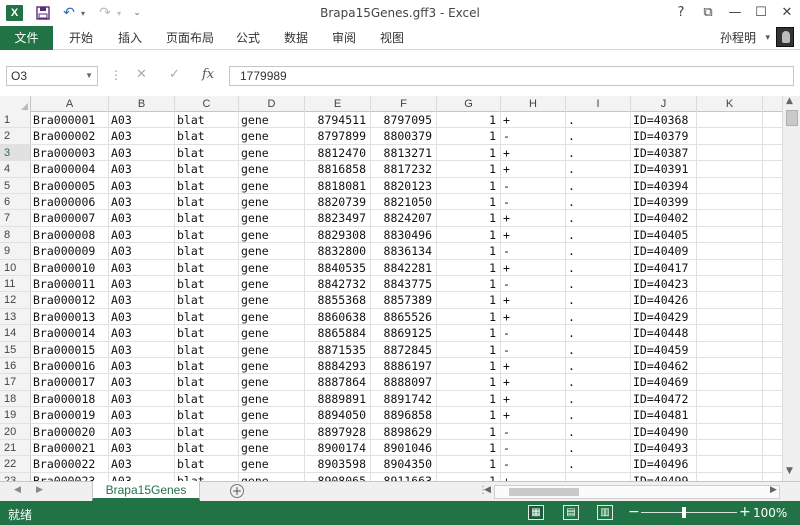  Describe the element at coordinates (404, 431) in the screenshot. I see `cell-f: 8898629` at that location.